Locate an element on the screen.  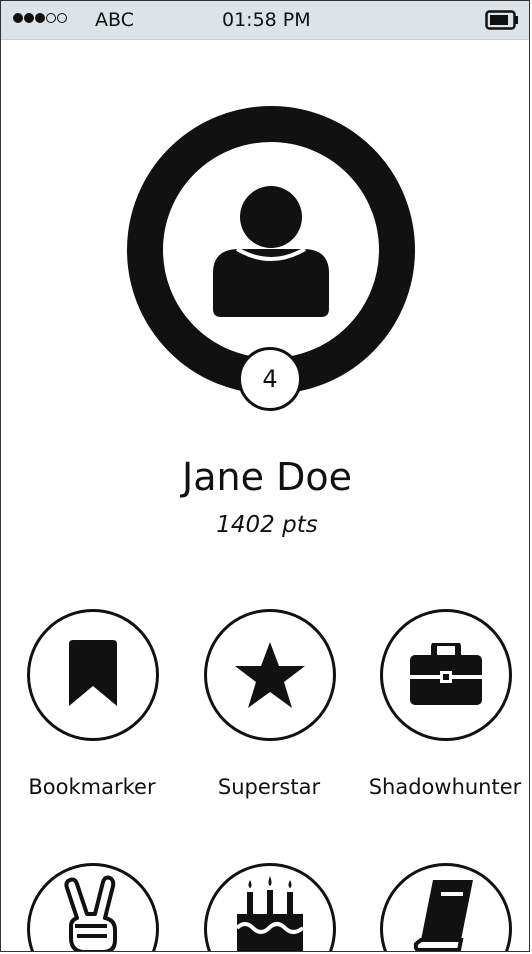
user-icon is located at coordinates (271, 251).